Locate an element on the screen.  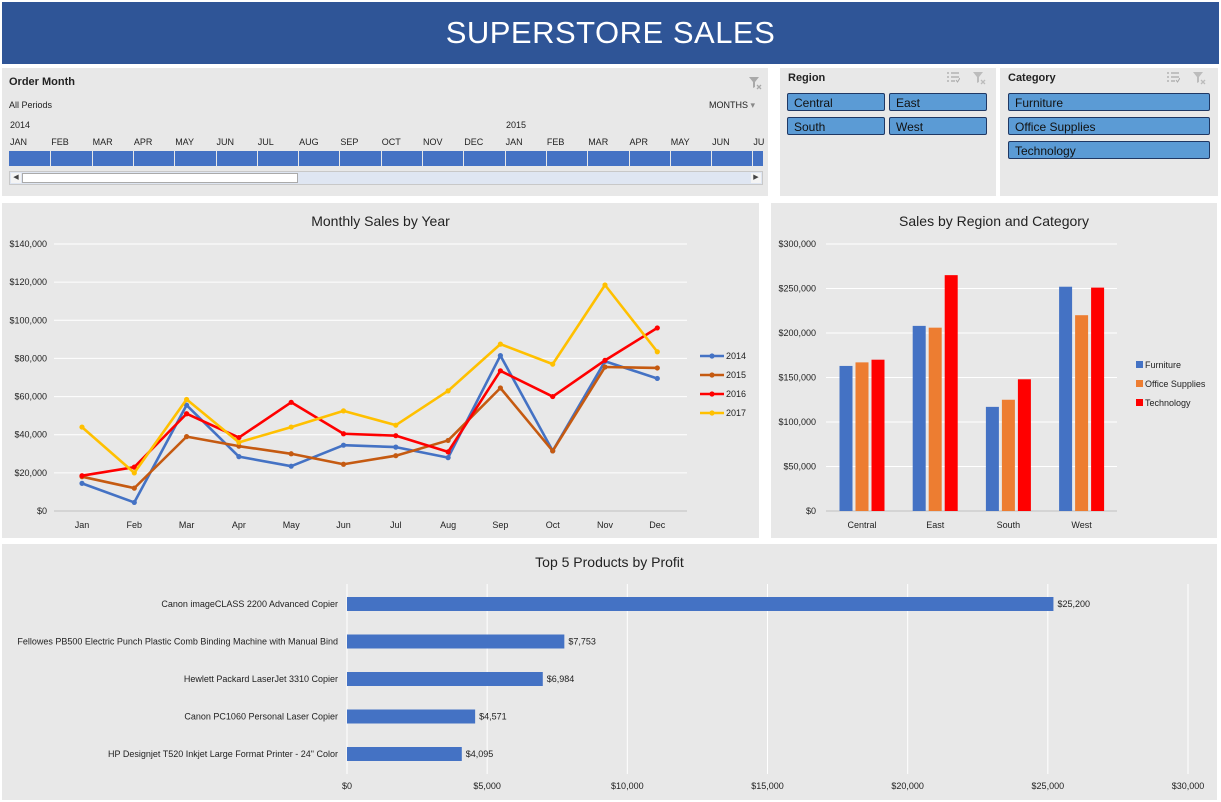
data-label: $7,753 is located at coordinates (582, 642).